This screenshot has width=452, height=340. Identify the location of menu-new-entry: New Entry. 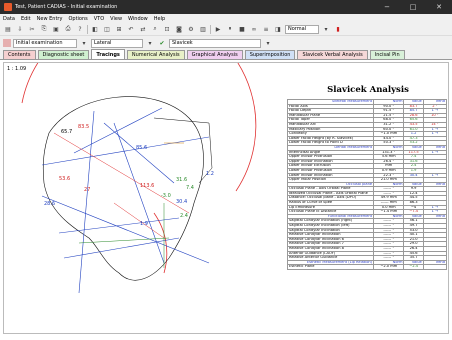
(50, 19).